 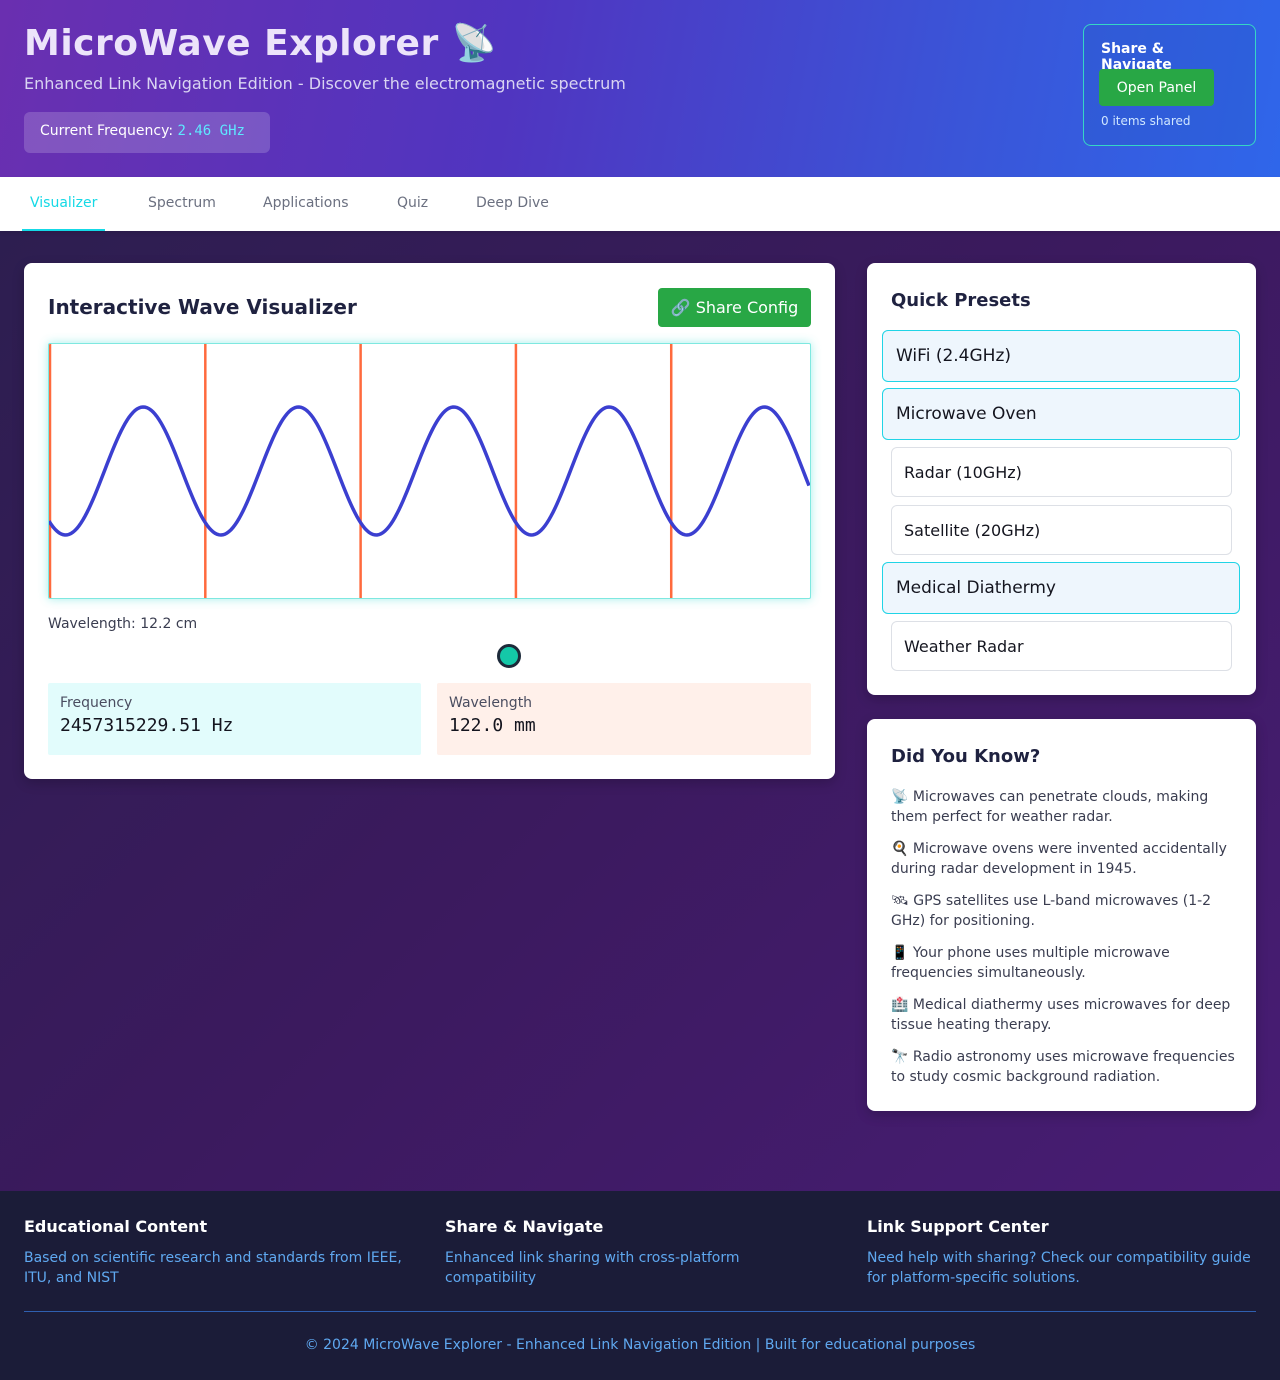 I want to click on tab-quiz: Quiz, so click(x=412, y=204).